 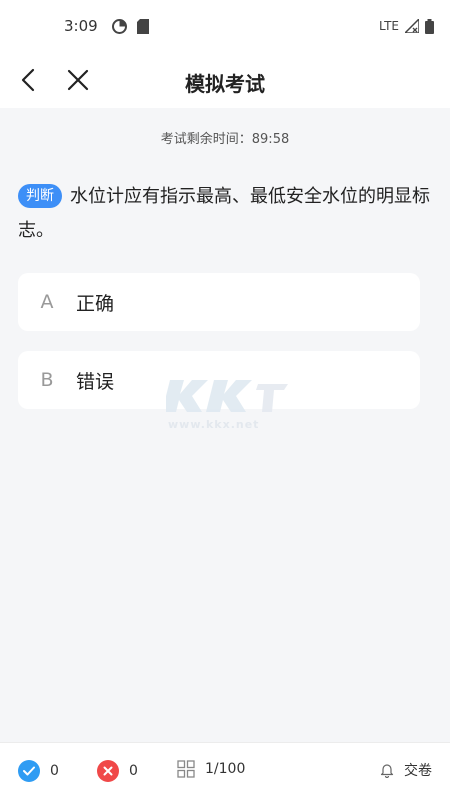 I want to click on submit-exam-button: 交卷, so click(x=406, y=770).